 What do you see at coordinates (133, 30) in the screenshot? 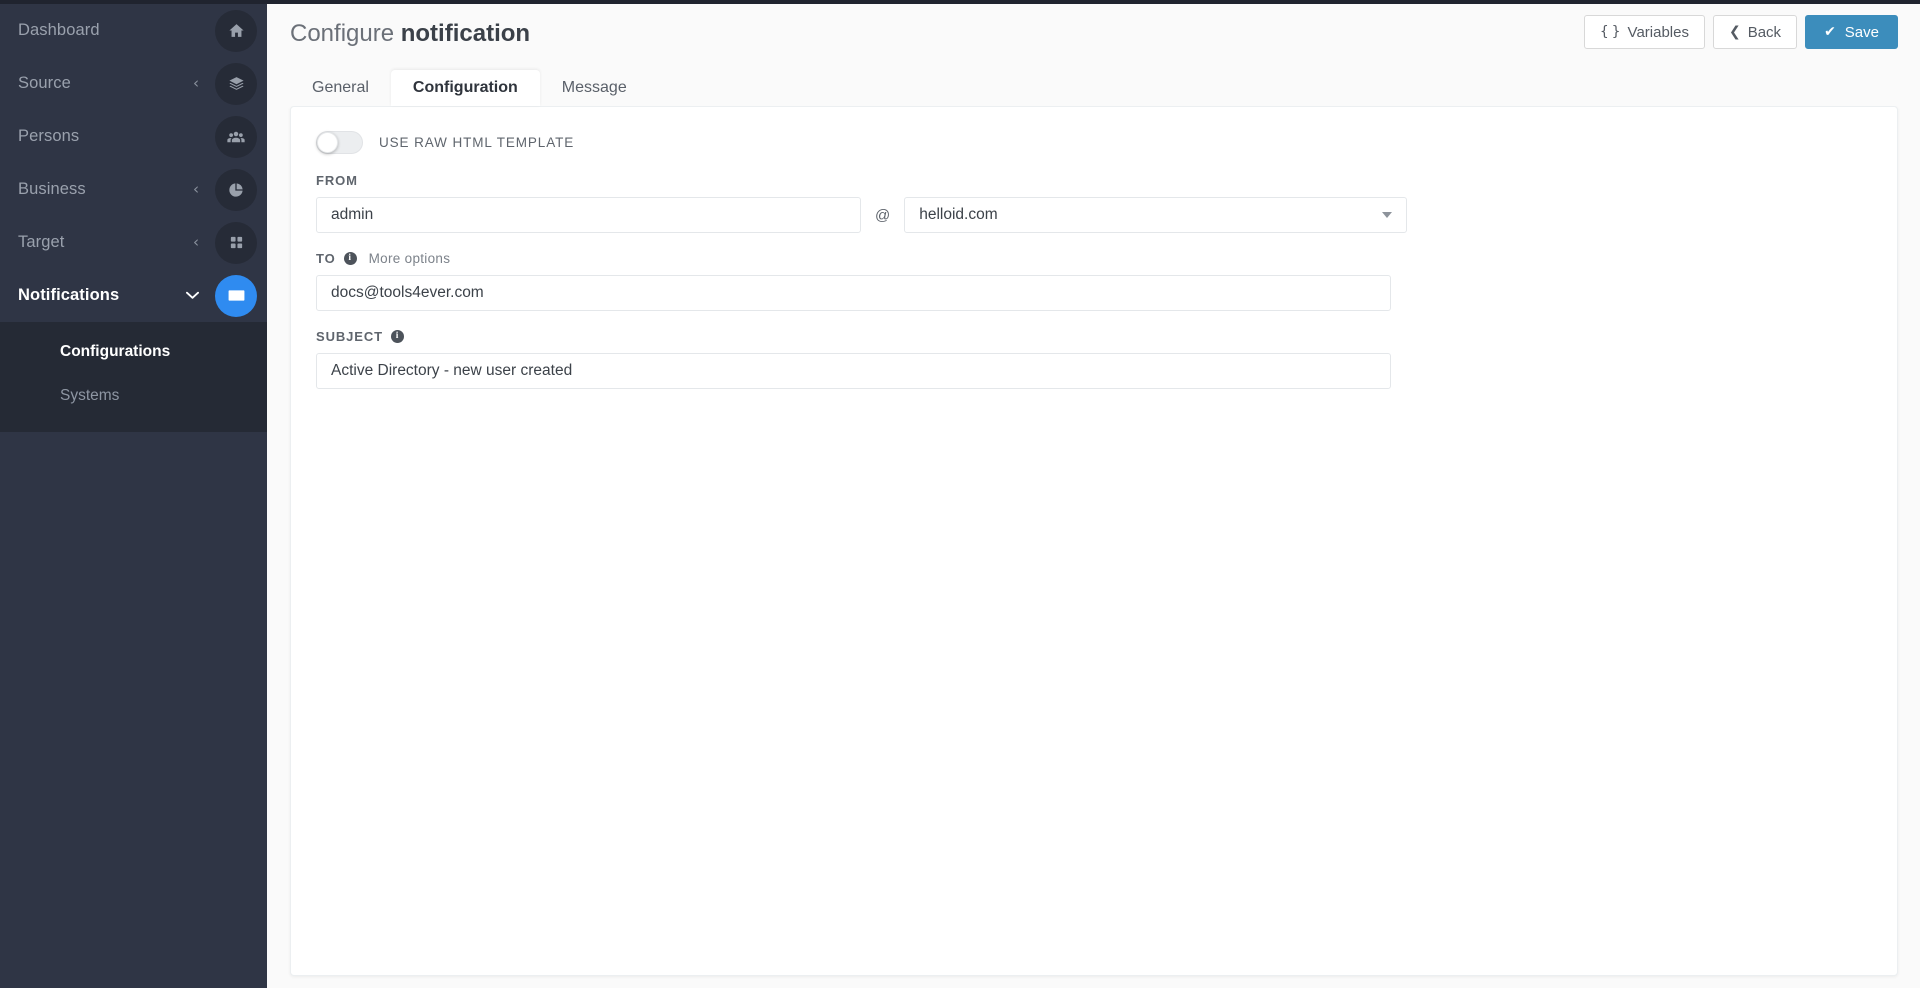
I see `sidebar-item-dashboard: Dashboard` at bounding box center [133, 30].